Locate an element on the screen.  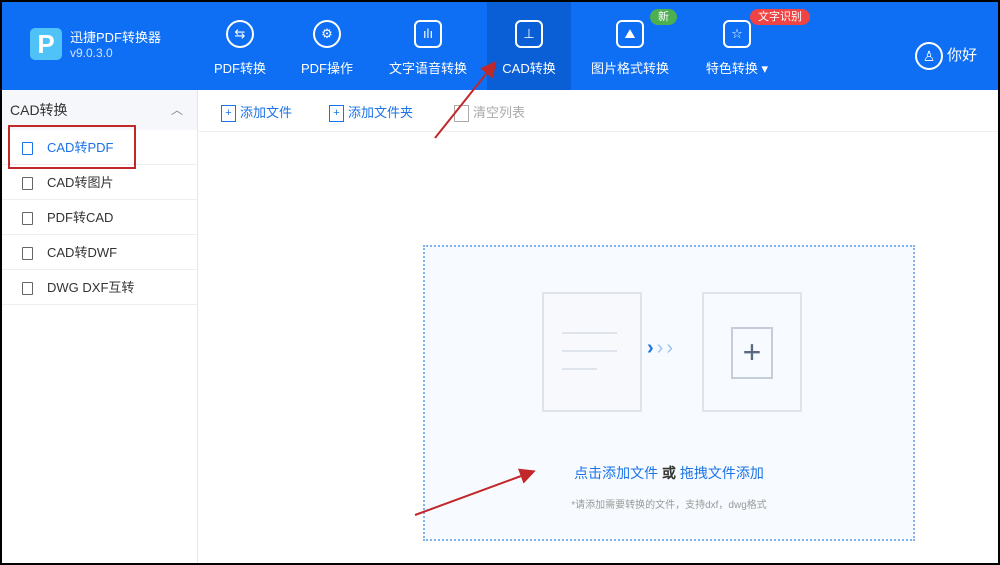
tab-pdf-convert: ⇆ PDF转换 is located at coordinates (240, 46).